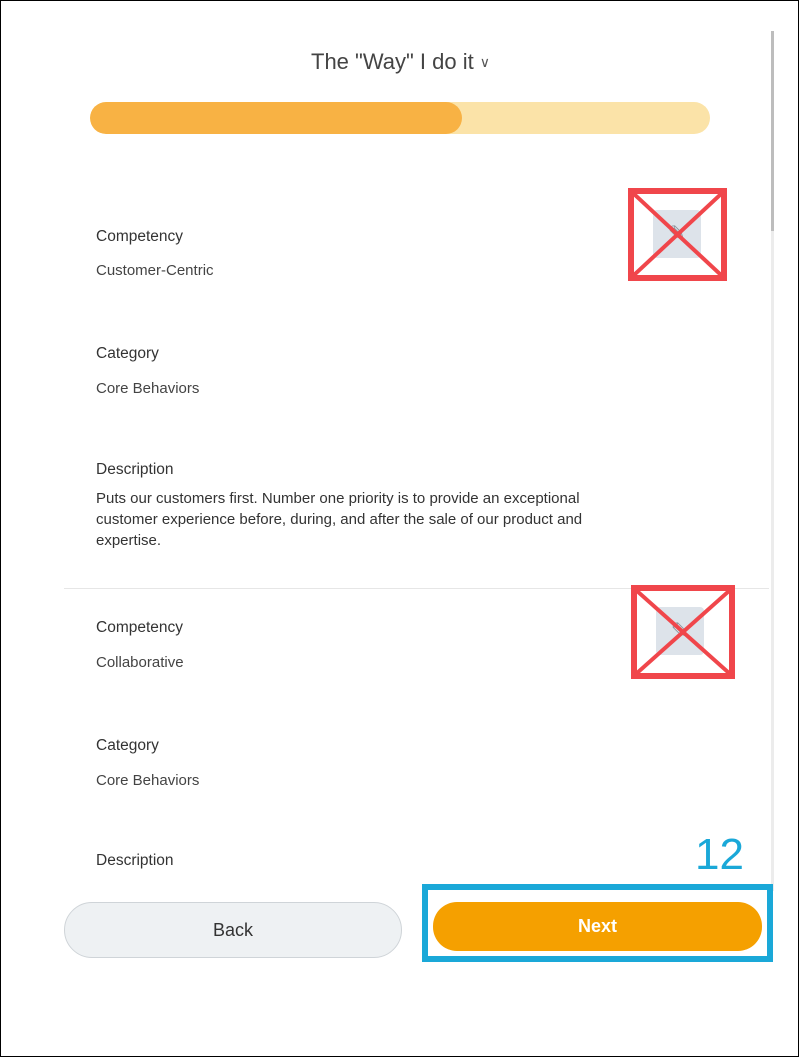  What do you see at coordinates (485, 62) in the screenshot?
I see `chevron-down-icon: ∨` at bounding box center [485, 62].